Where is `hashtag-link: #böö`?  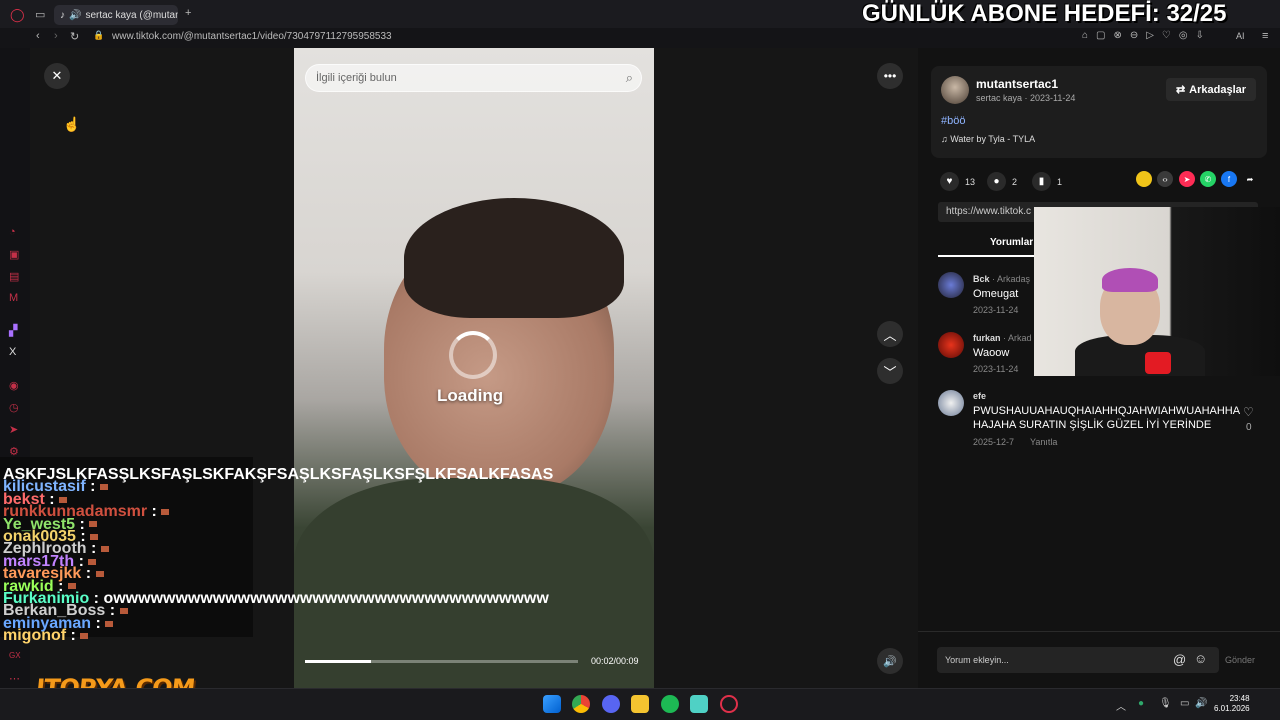 hashtag-link: #böö is located at coordinates (953, 121).